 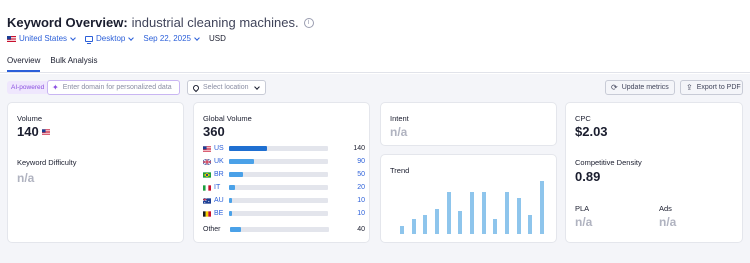 What do you see at coordinates (28, 87) in the screenshot?
I see `ai-powered-badge: AI-powered` at bounding box center [28, 87].